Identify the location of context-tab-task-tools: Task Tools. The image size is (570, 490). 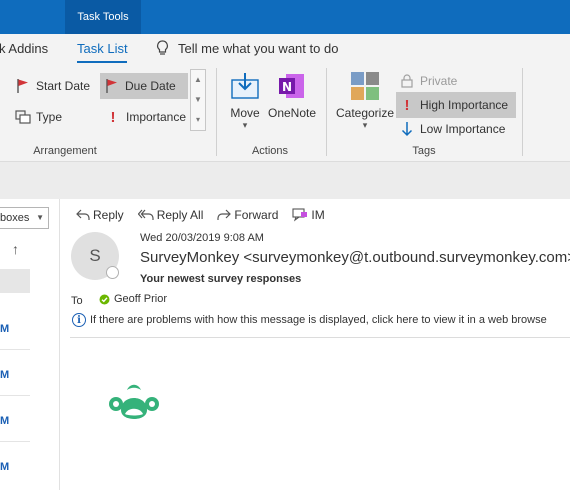
(103, 17).